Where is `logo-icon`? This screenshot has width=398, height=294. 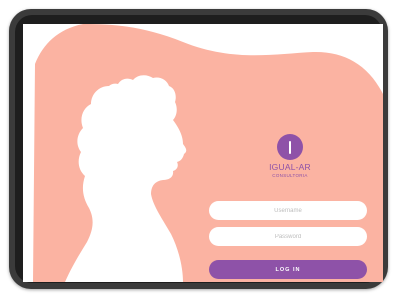 logo-icon is located at coordinates (290, 147).